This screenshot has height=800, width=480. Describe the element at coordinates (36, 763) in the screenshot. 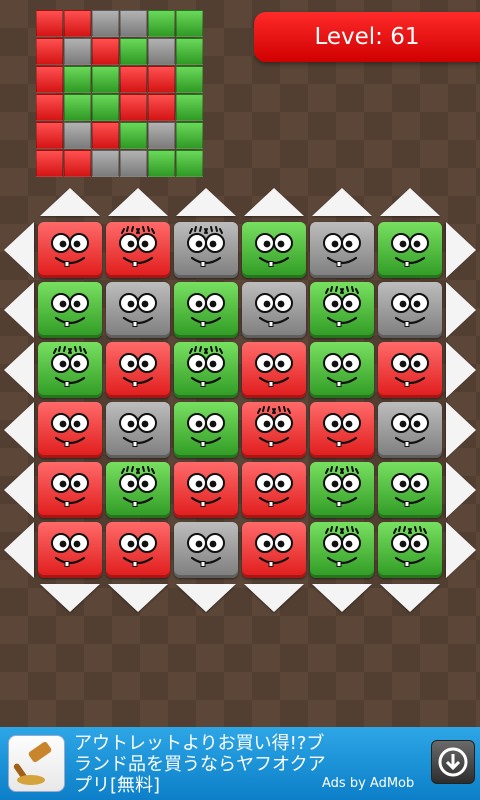

I see `auction-hammer-icon` at that location.